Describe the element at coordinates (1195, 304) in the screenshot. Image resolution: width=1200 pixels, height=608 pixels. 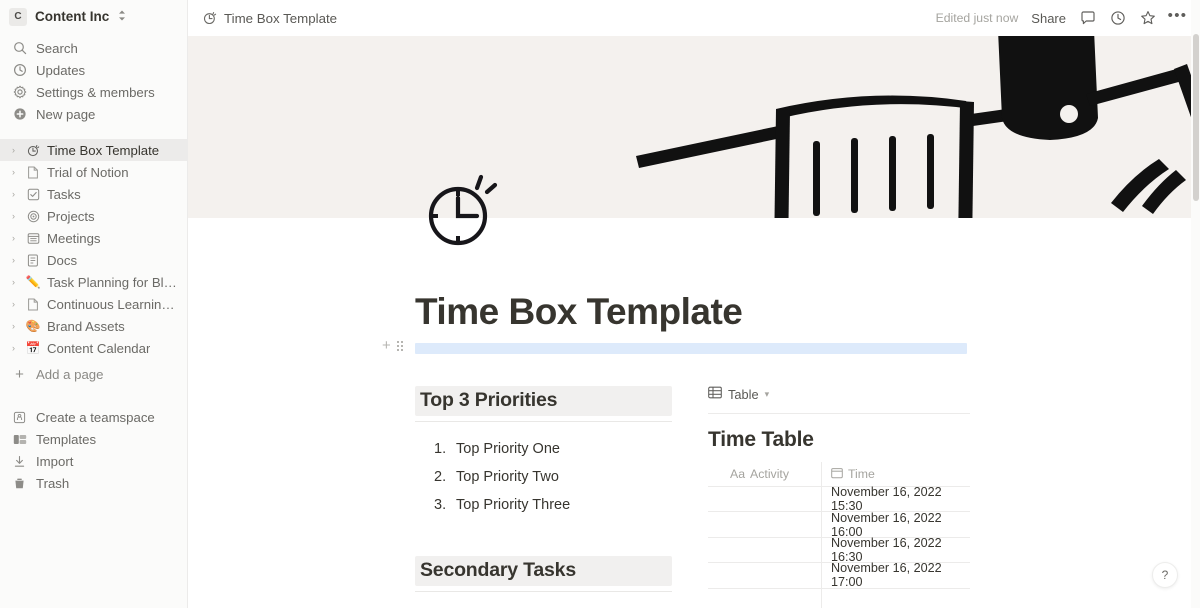
I see `scrollbar-track` at that location.